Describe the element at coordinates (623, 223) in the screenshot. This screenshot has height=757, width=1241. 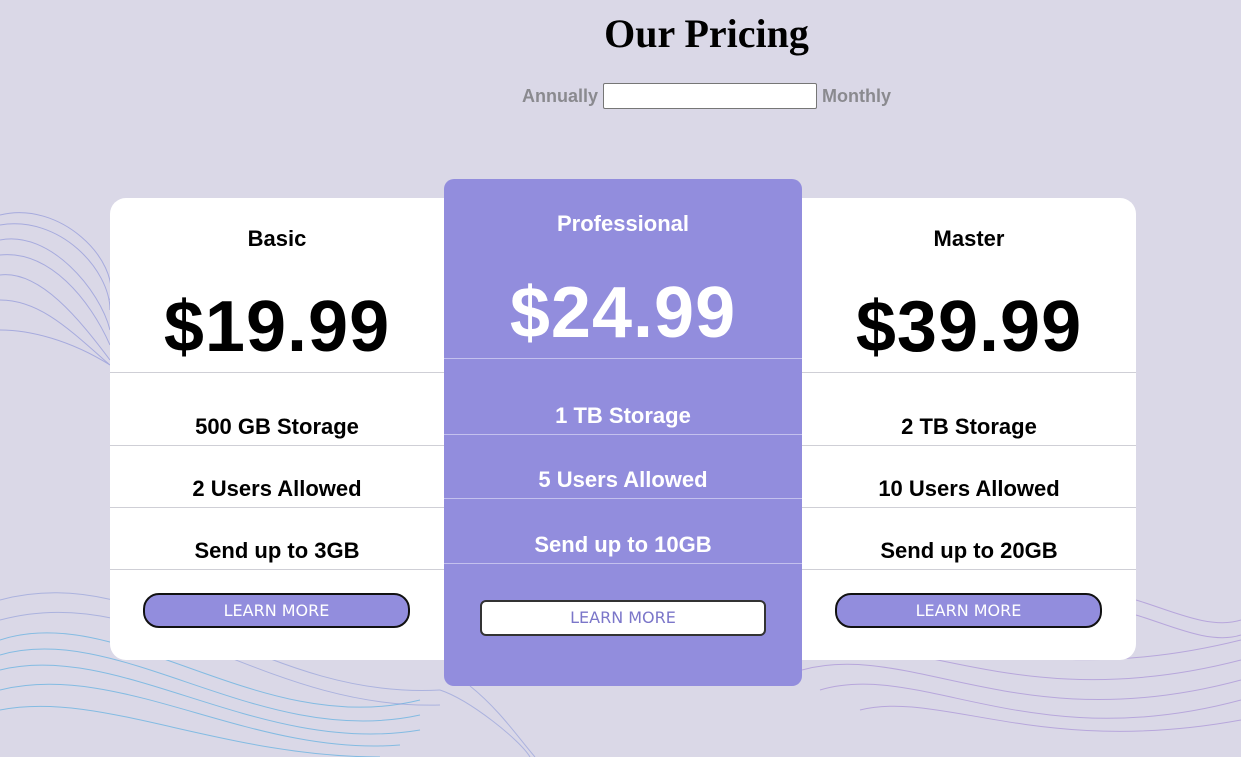
I see `plan-name: Professional` at that location.